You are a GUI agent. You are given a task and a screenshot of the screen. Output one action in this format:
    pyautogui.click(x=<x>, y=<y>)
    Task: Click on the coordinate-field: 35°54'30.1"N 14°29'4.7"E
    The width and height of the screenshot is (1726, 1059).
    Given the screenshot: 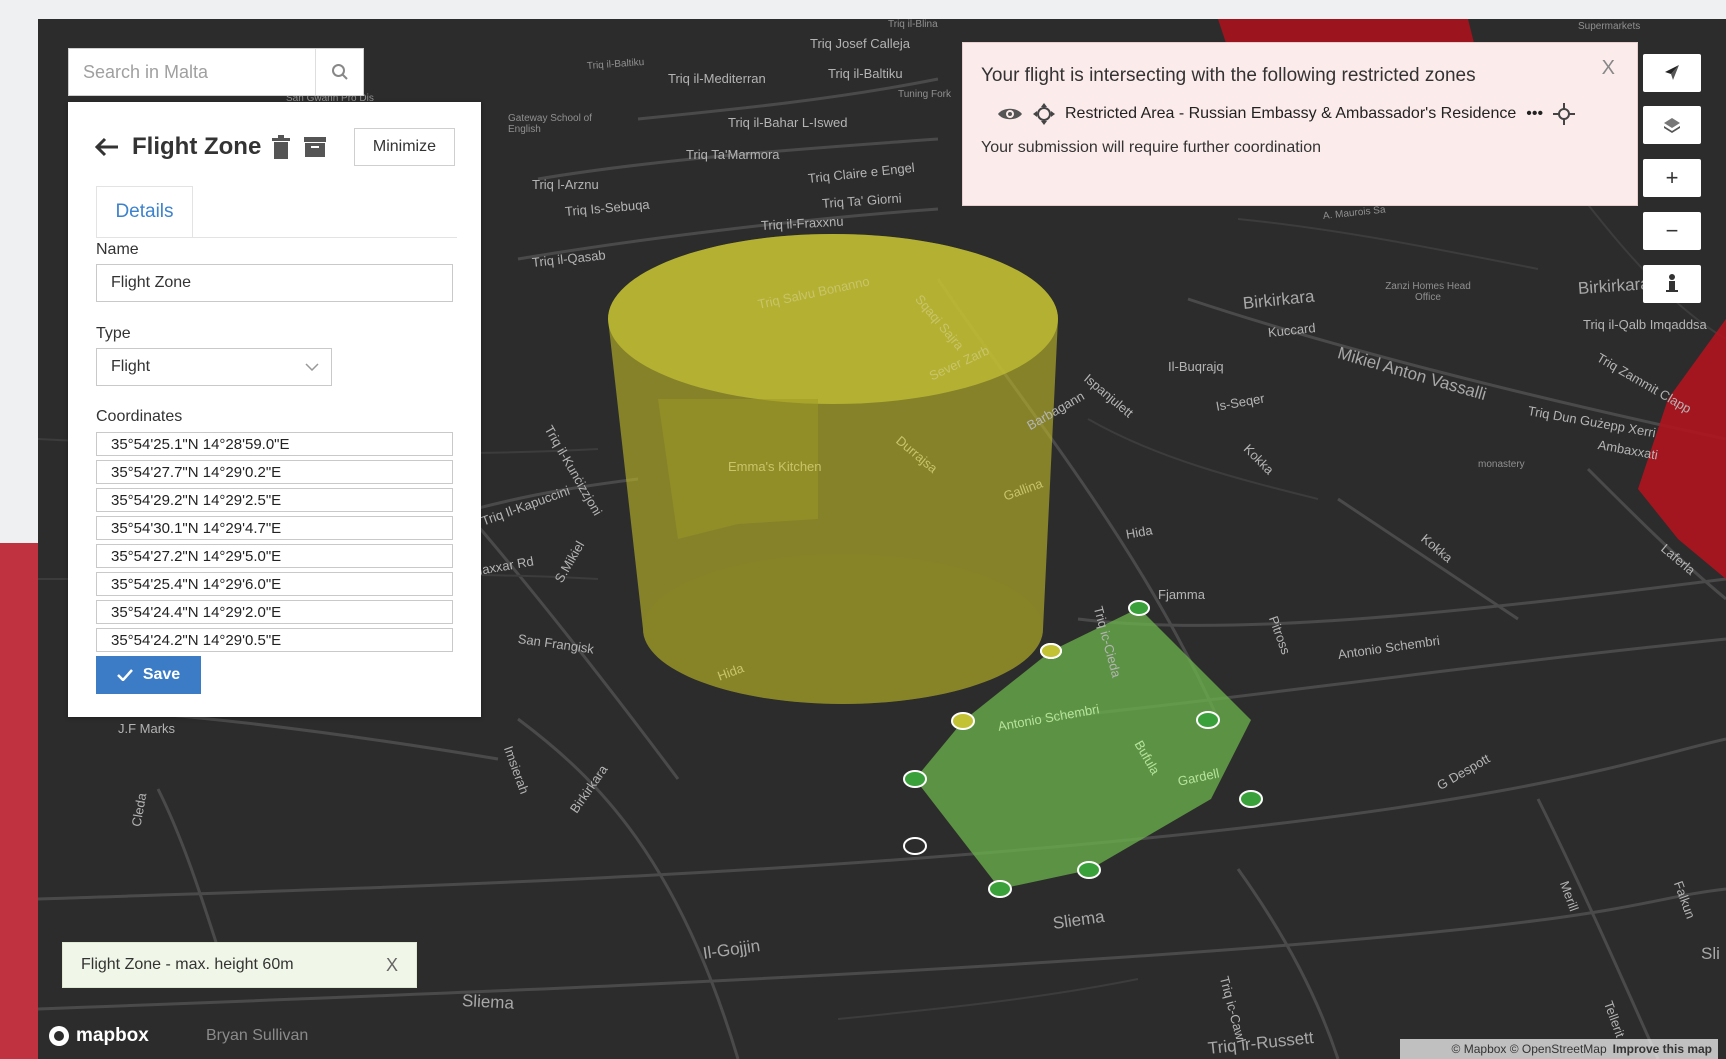 What is the action you would take?
    pyautogui.click(x=274, y=528)
    